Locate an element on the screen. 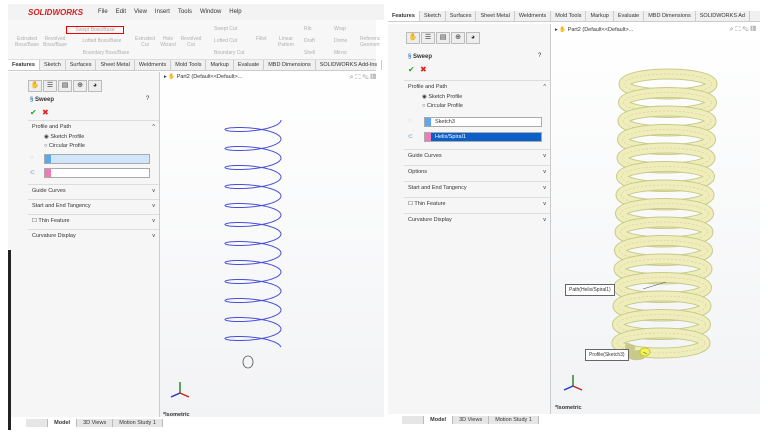 The width and height of the screenshot is (768, 432). boundary-cut-button: Boundary Cut is located at coordinates (229, 53).